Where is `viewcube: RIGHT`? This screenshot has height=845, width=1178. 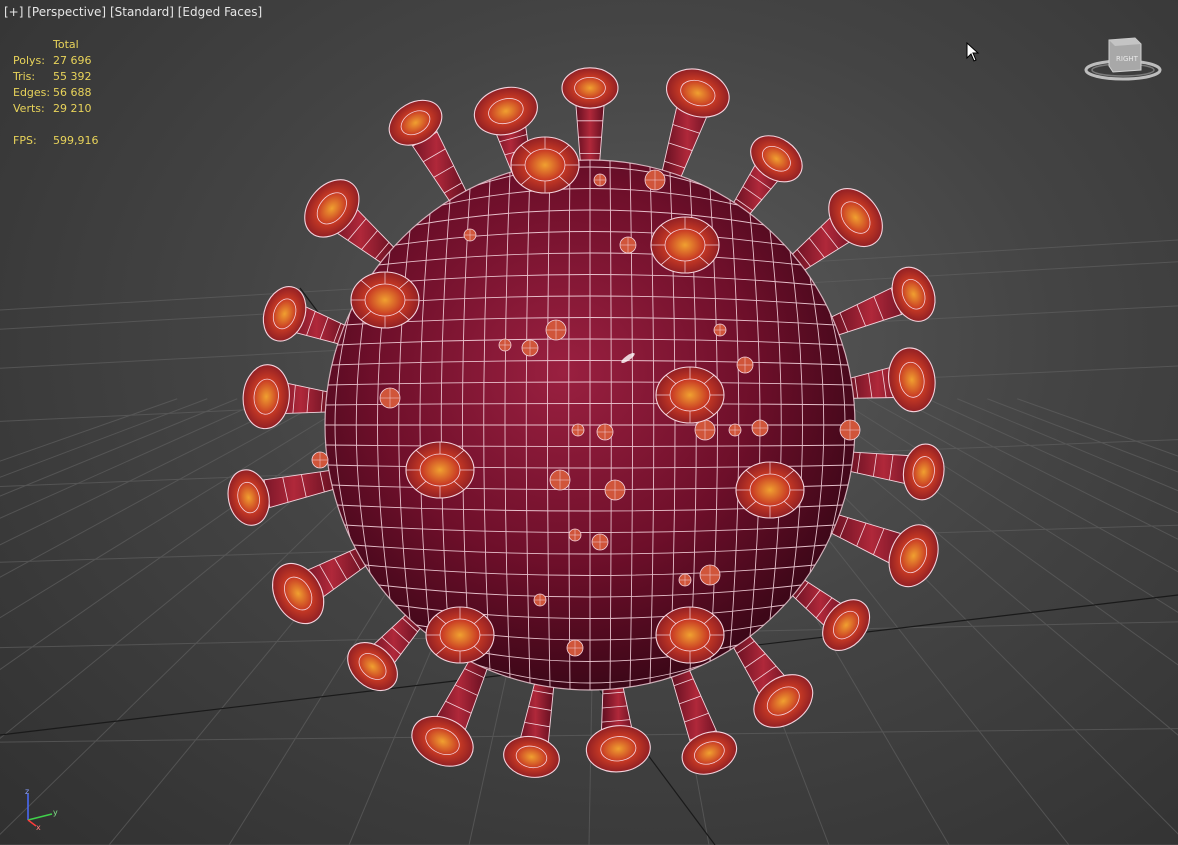 viewcube: RIGHT is located at coordinates (1123, 60).